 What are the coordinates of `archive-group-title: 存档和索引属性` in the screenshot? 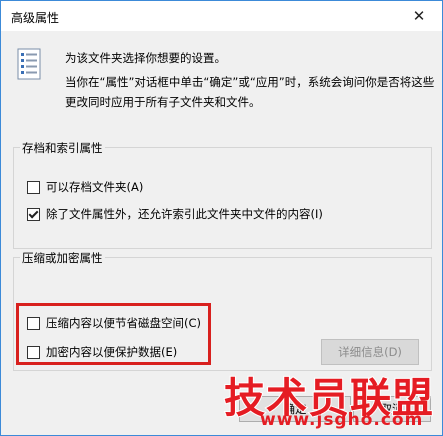 It's located at (62, 148).